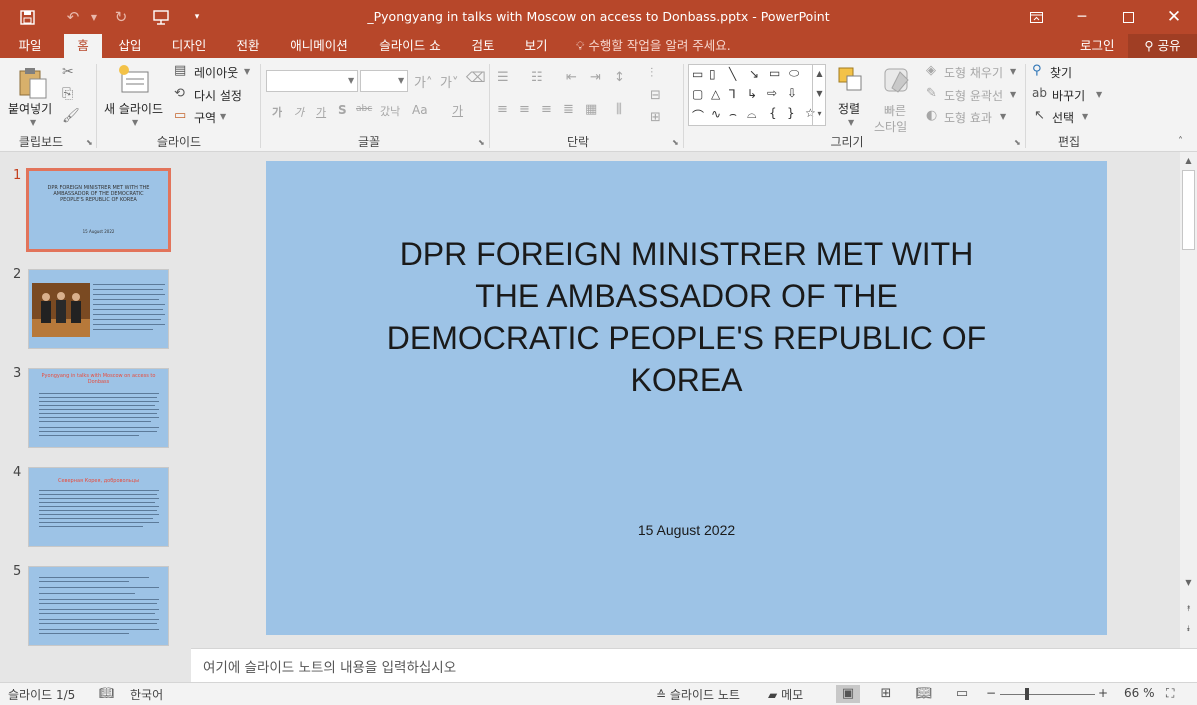 The height and width of the screenshot is (705, 1197). What do you see at coordinates (1188, 400) in the screenshot?
I see `vertical-scrollbar: ▲ ▼ ⯭ ⯯` at bounding box center [1188, 400].